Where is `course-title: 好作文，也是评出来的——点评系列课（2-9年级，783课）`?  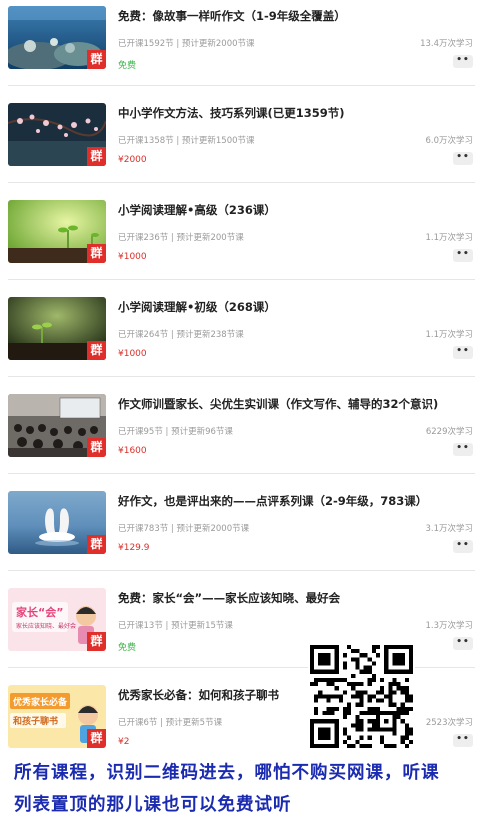
course-title: 好作文，也是评出来的——点评系列课（2-9年级，783课） is located at coordinates (299, 501).